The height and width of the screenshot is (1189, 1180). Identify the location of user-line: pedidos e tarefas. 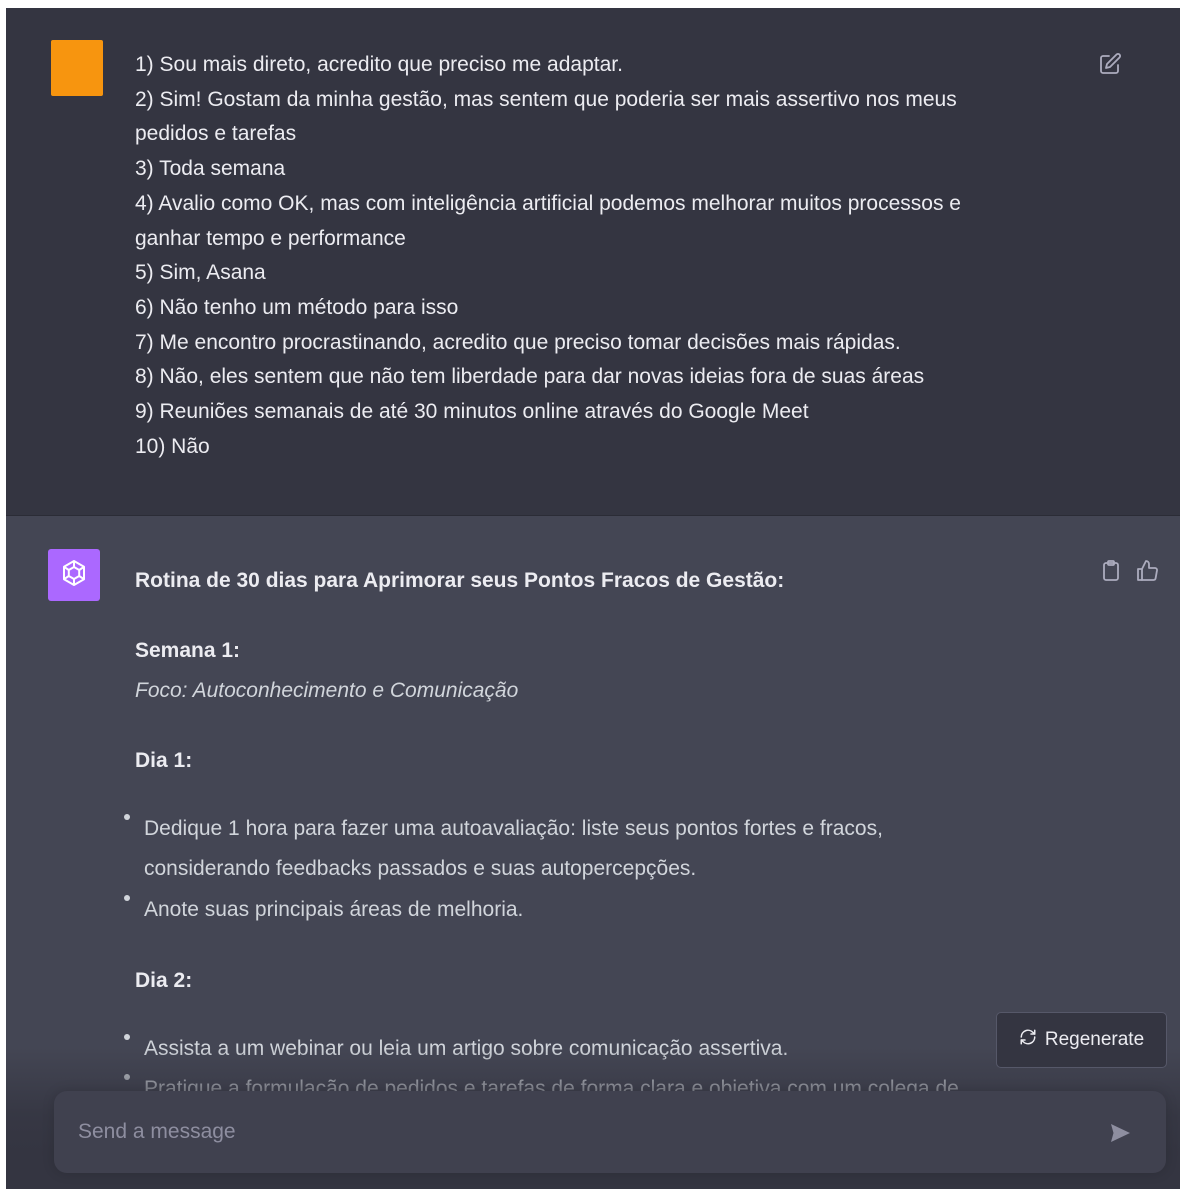
(216, 134).